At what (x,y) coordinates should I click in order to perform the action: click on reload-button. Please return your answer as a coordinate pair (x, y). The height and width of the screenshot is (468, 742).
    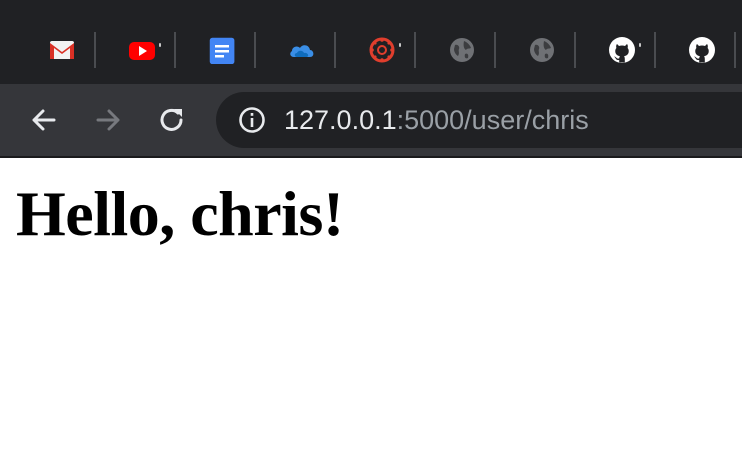
    Looking at the image, I should click on (172, 120).